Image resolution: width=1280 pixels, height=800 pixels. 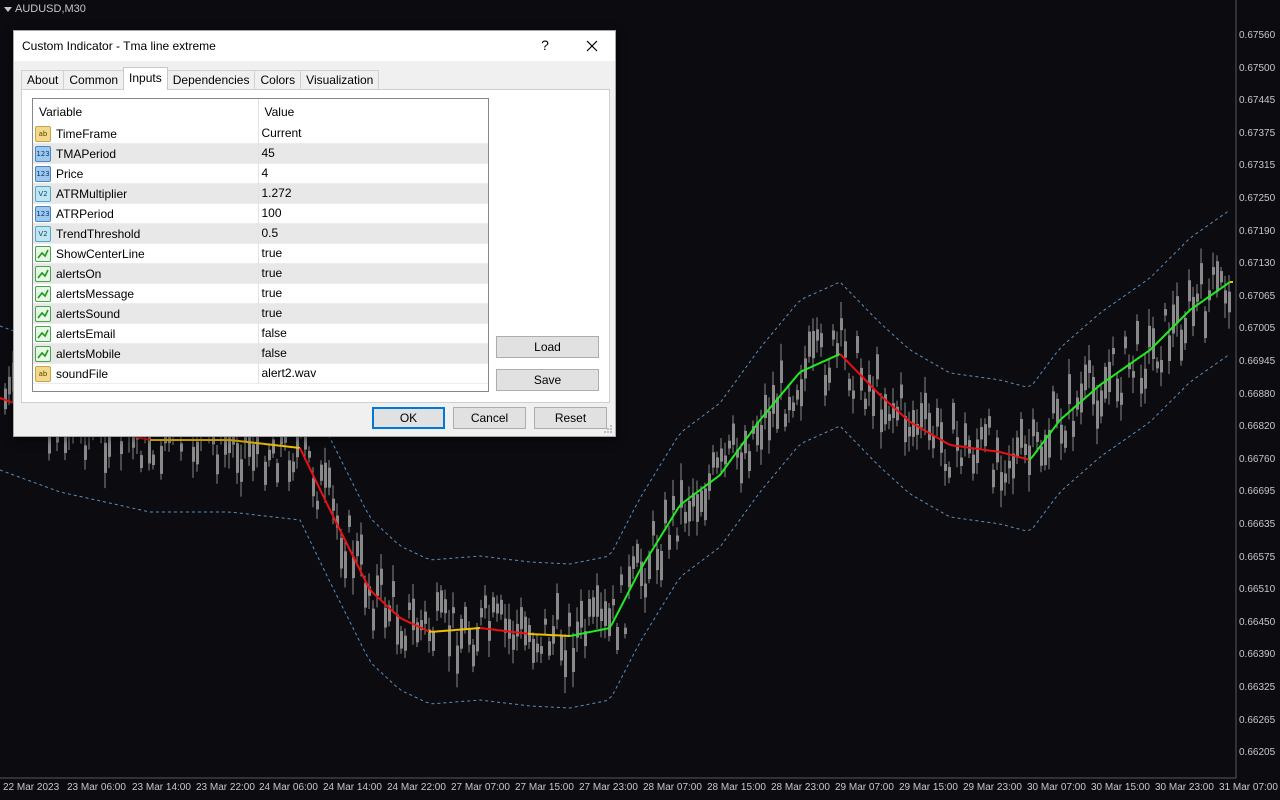 What do you see at coordinates (1257, 68) in the screenshot?
I see `price-axis-label: 0.67500` at bounding box center [1257, 68].